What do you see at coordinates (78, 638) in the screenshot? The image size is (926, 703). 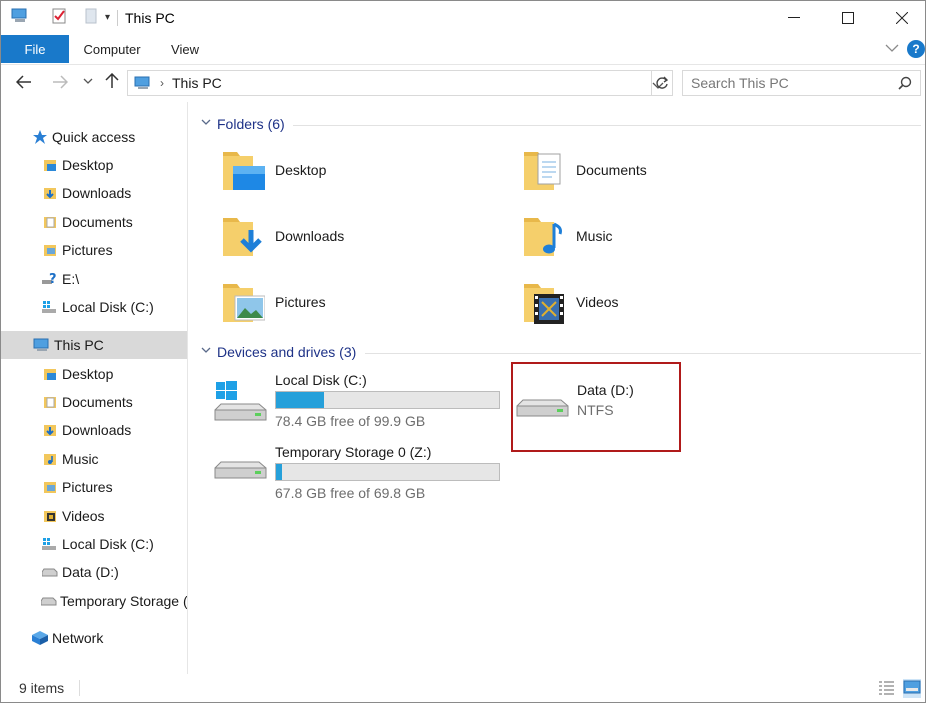 I see `sidebar-item-label: Network` at bounding box center [78, 638].